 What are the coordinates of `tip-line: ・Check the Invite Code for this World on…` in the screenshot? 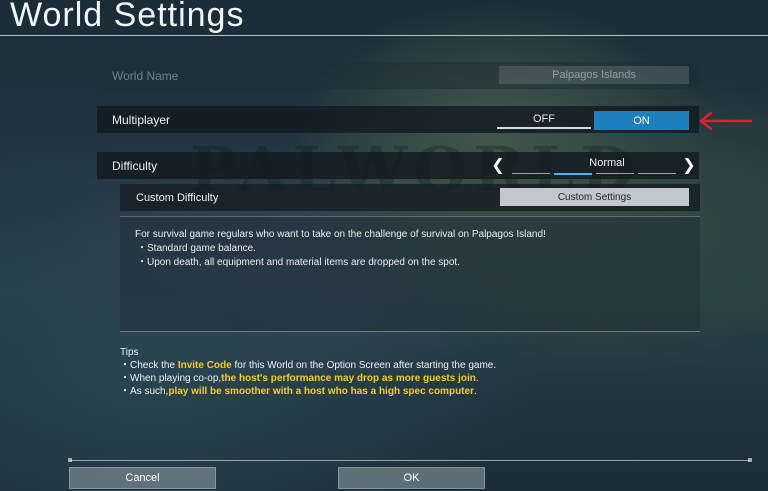 It's located at (308, 365).